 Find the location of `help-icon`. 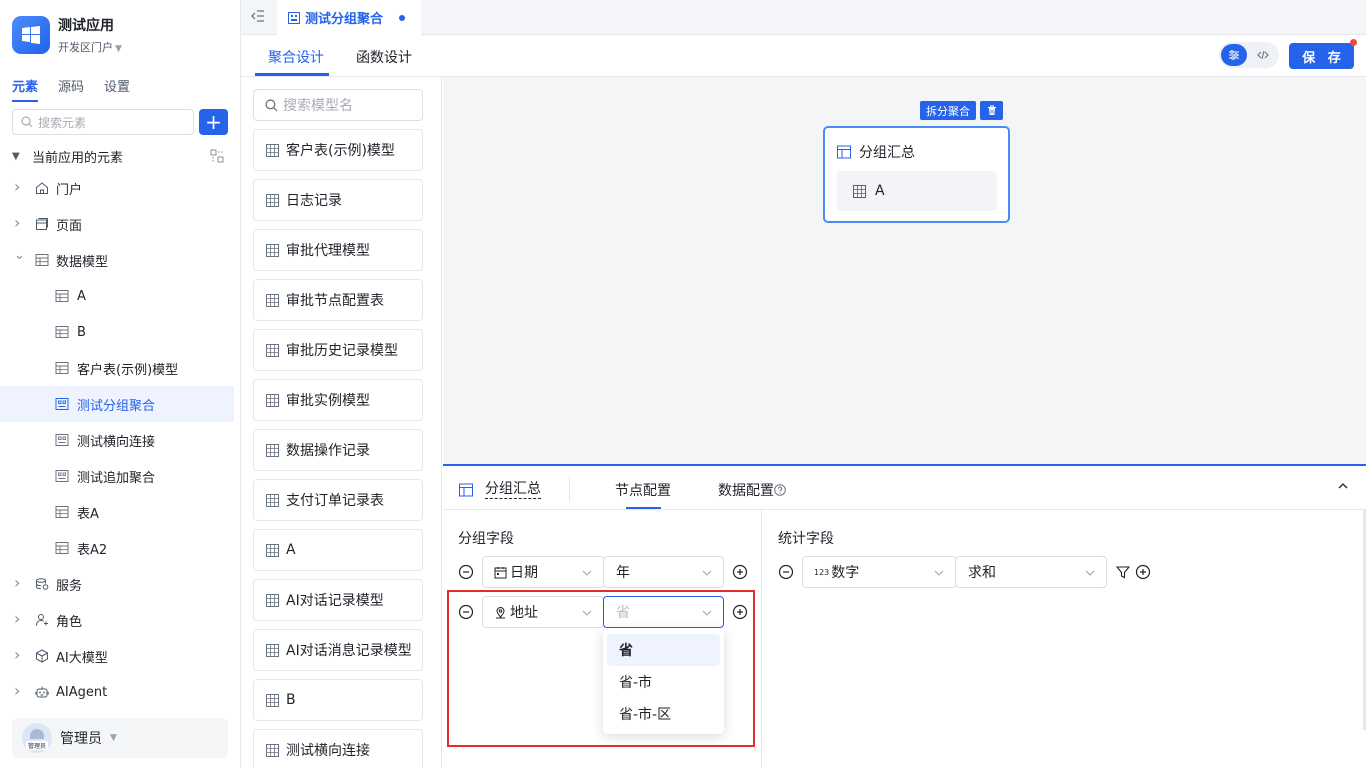

help-icon is located at coordinates (780, 490).